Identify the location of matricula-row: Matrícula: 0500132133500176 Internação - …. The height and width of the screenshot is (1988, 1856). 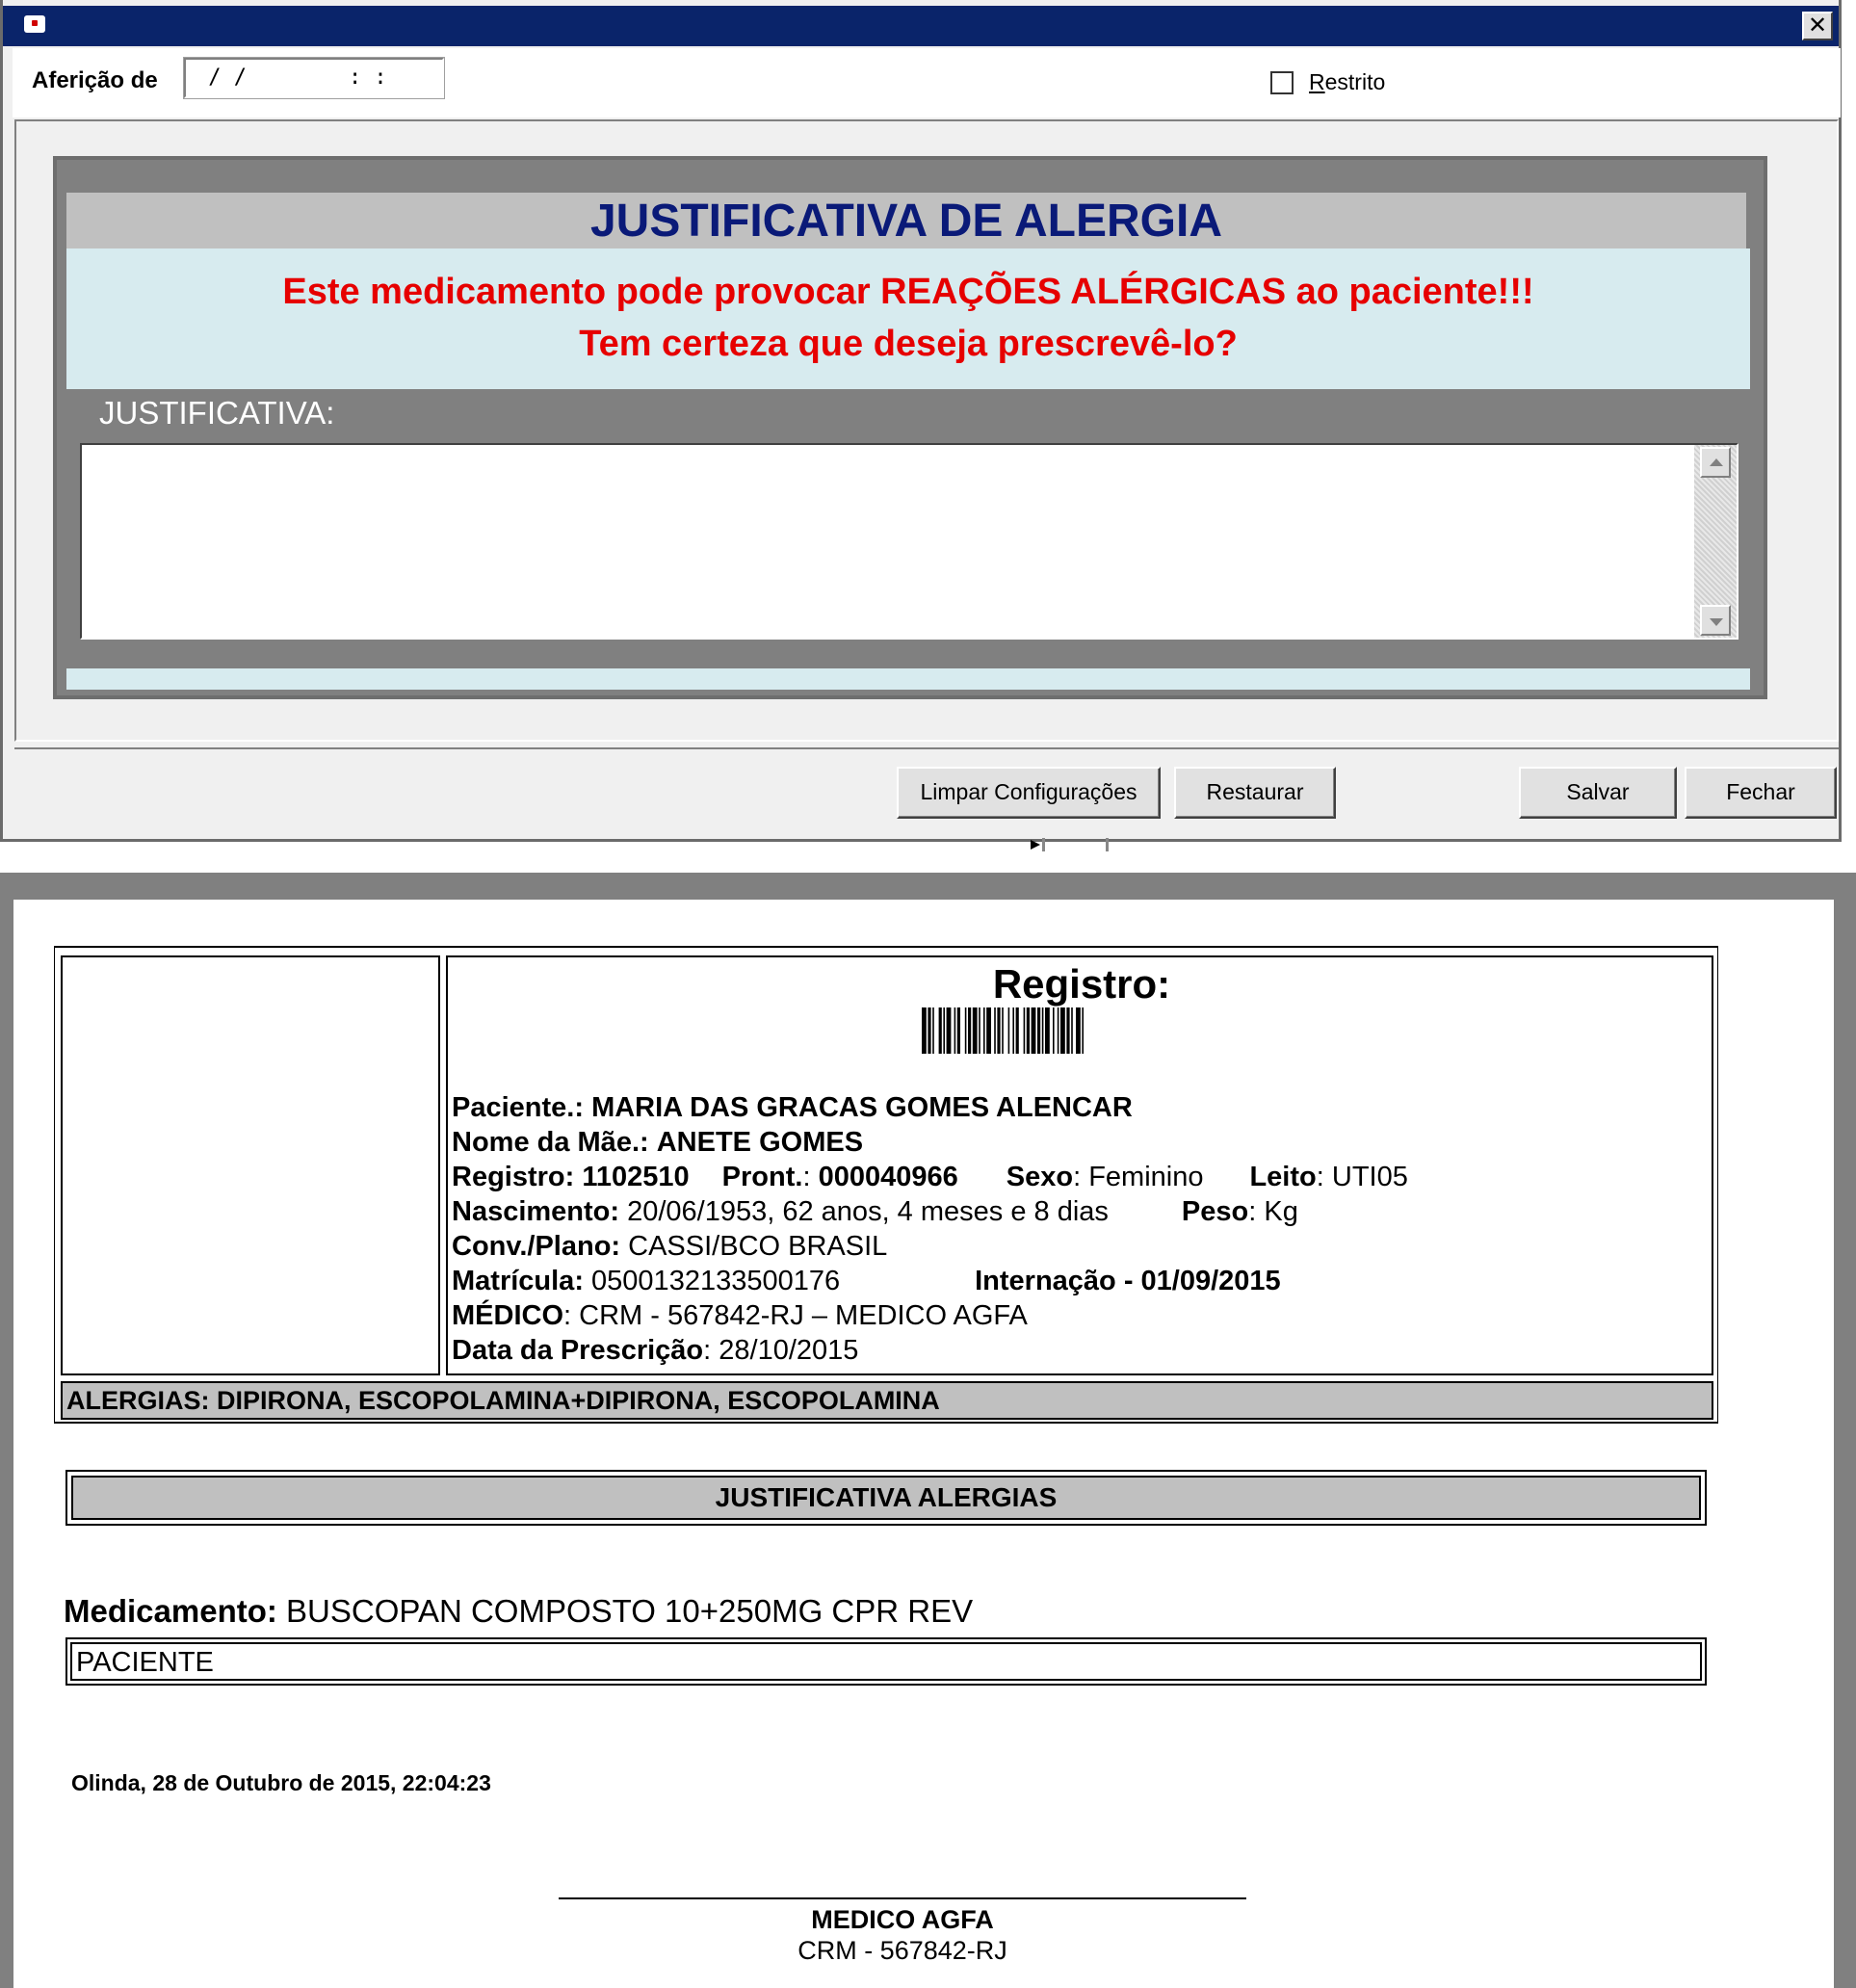
(866, 1281).